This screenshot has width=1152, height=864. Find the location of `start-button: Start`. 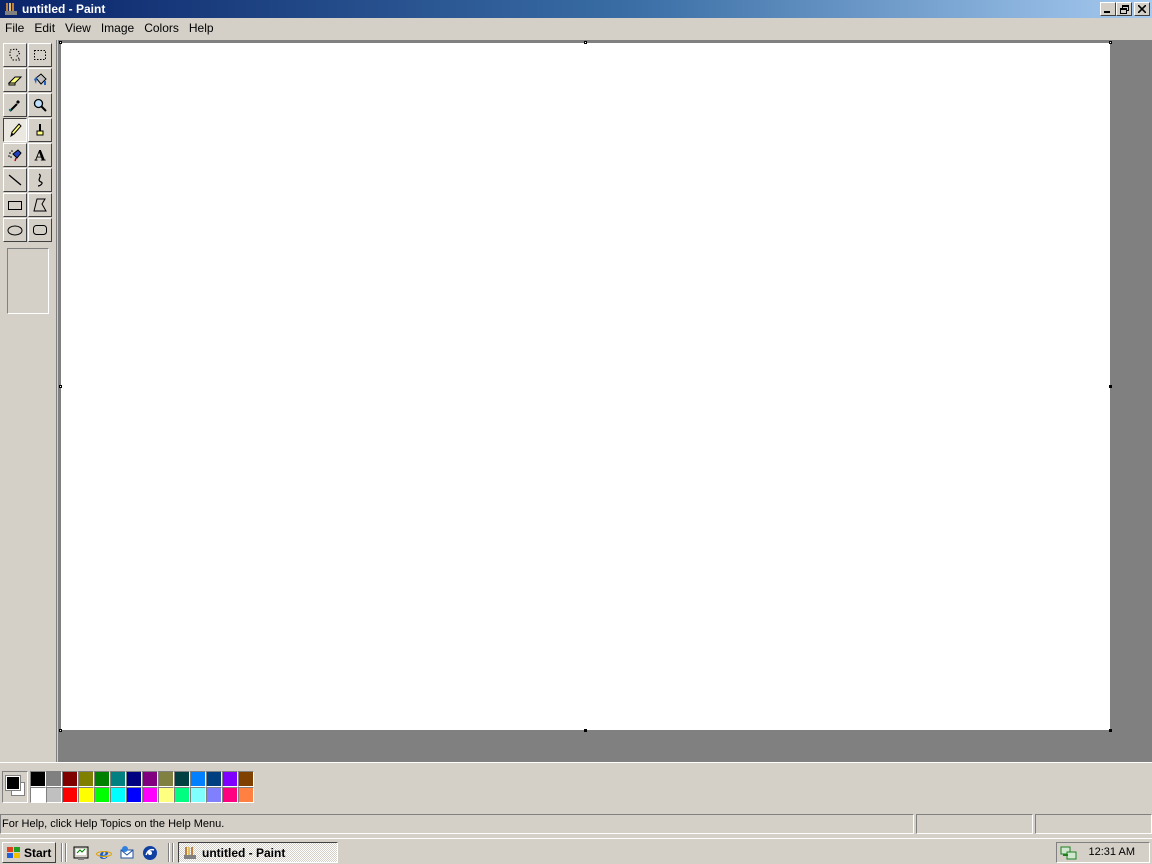

start-button: Start is located at coordinates (29, 852).